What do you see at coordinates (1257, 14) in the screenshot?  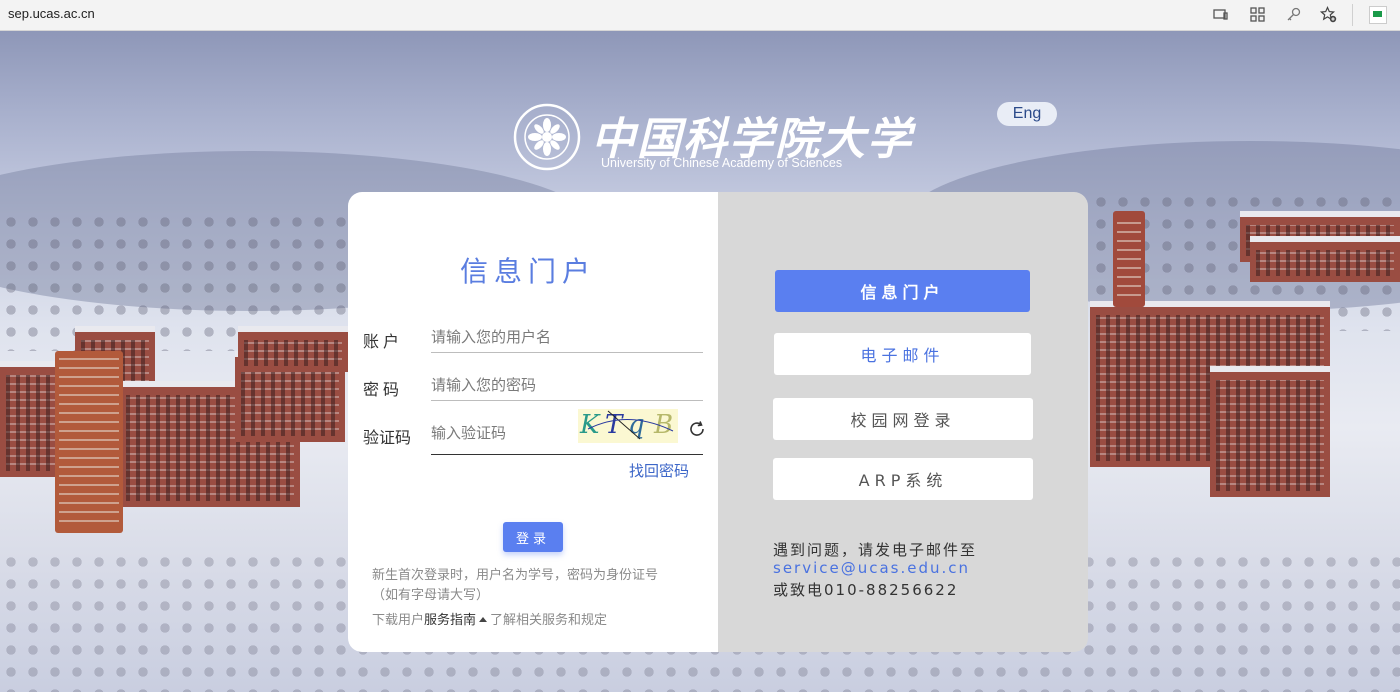 I see `apps-icon` at bounding box center [1257, 14].